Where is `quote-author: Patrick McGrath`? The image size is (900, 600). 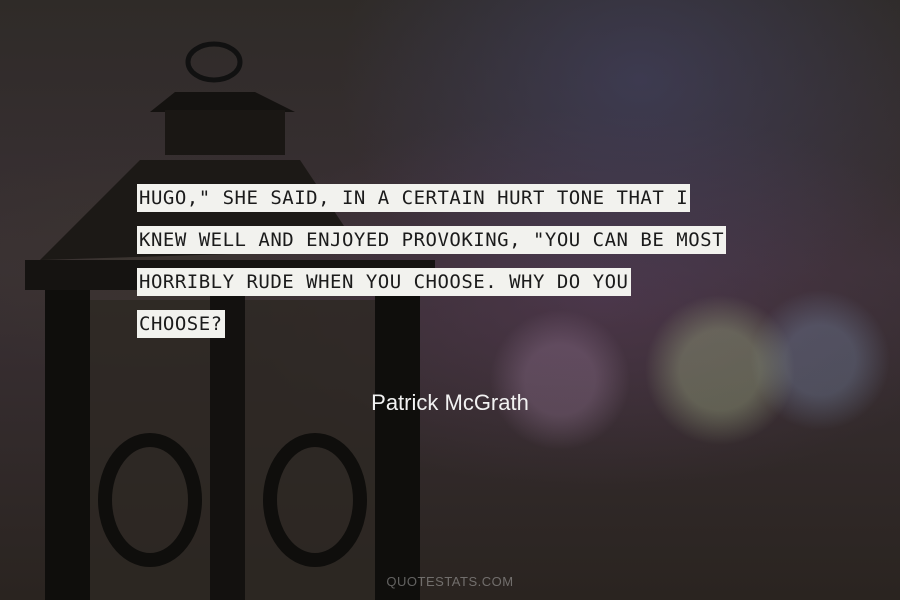 quote-author: Patrick McGrath is located at coordinates (450, 402).